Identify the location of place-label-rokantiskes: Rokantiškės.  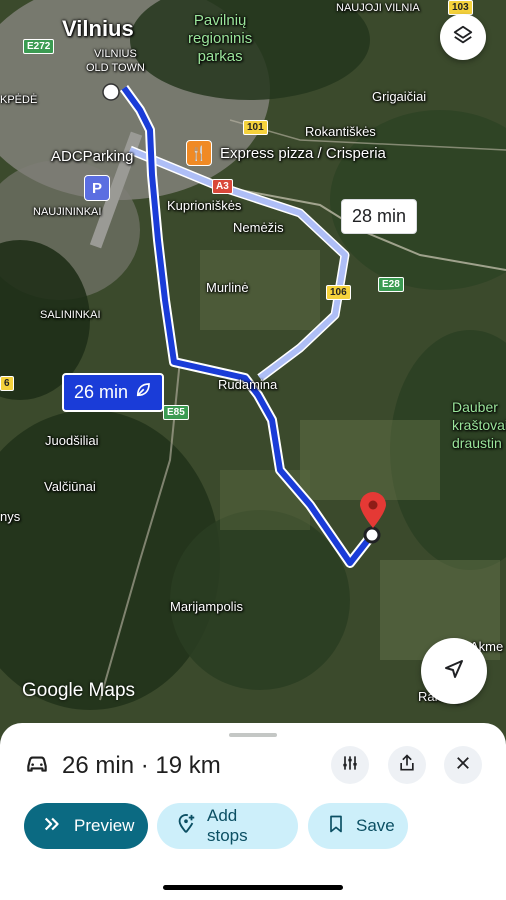
(340, 131).